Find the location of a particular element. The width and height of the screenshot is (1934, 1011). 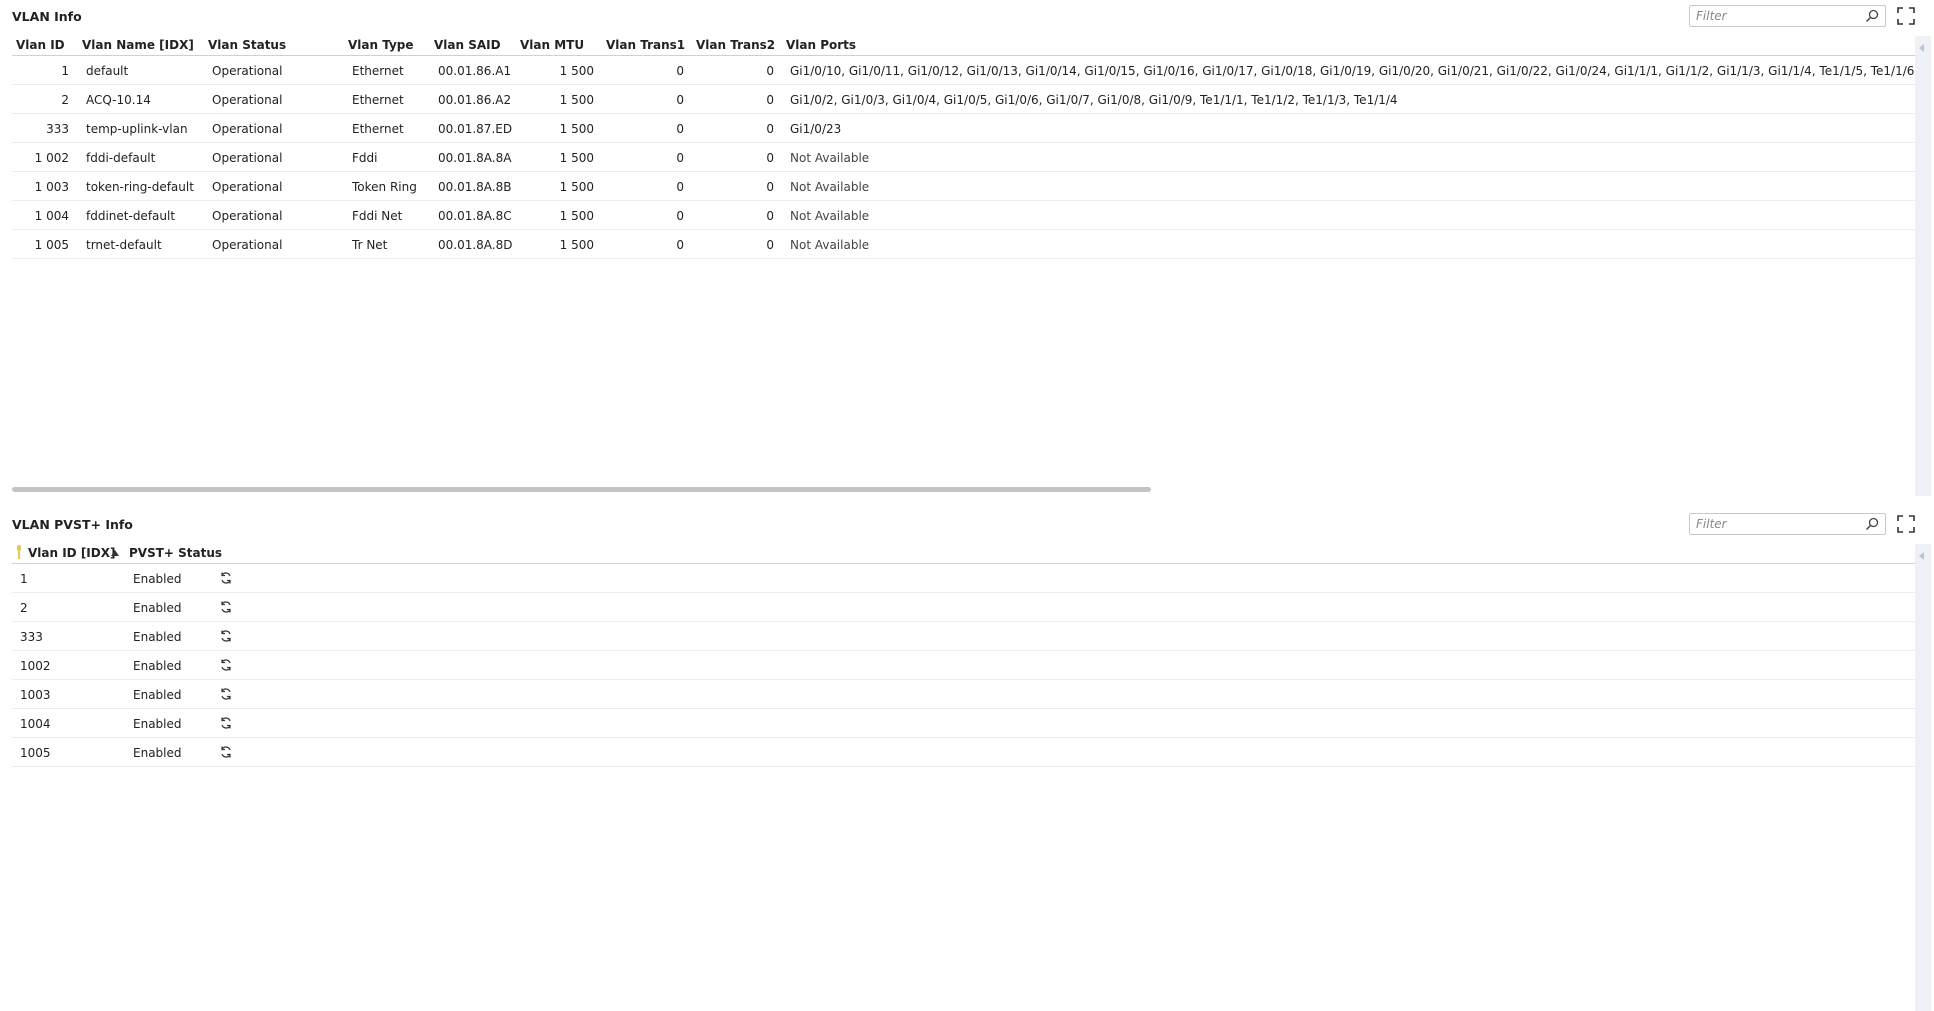

col-pvst-status: PVST+ Status is located at coordinates (175, 553).